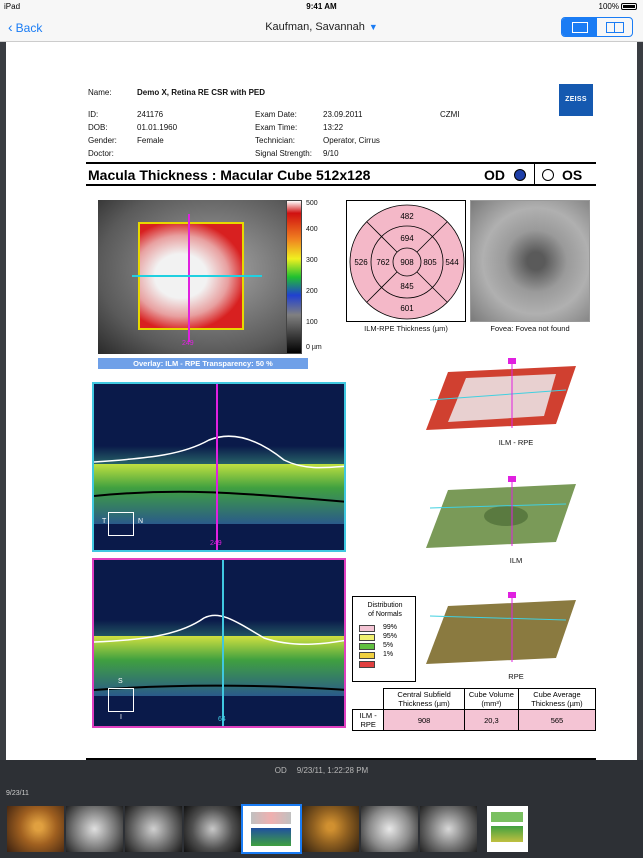  Describe the element at coordinates (141, 521) in the screenshot. I see `oct1-nasal-label: N` at that location.